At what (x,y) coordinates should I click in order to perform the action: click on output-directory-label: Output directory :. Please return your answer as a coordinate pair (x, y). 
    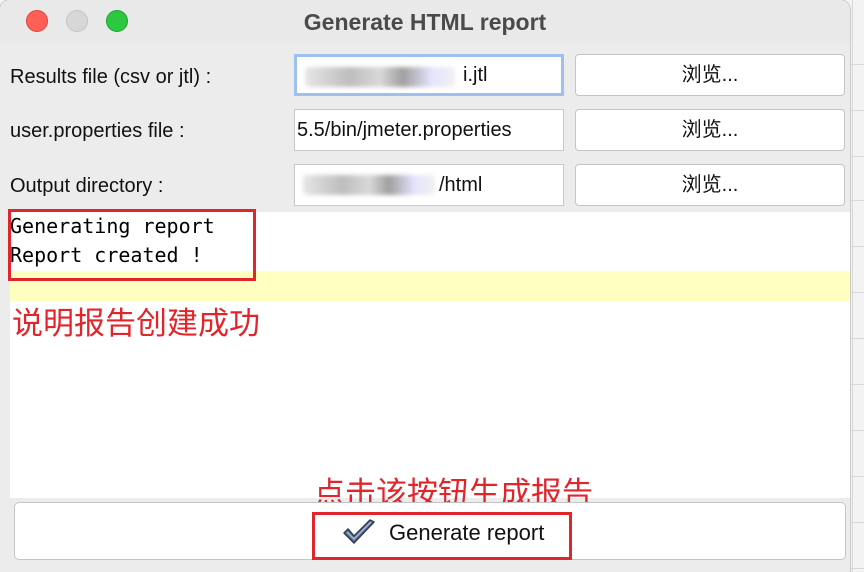
    Looking at the image, I should click on (87, 186).